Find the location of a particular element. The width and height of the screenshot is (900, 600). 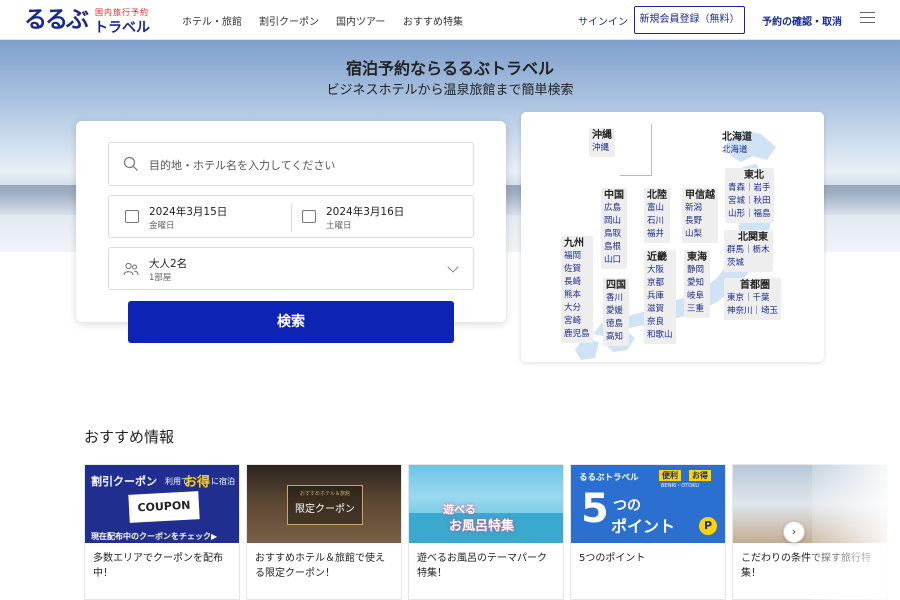

pref-link: 兵庫 is located at coordinates (660, 296).